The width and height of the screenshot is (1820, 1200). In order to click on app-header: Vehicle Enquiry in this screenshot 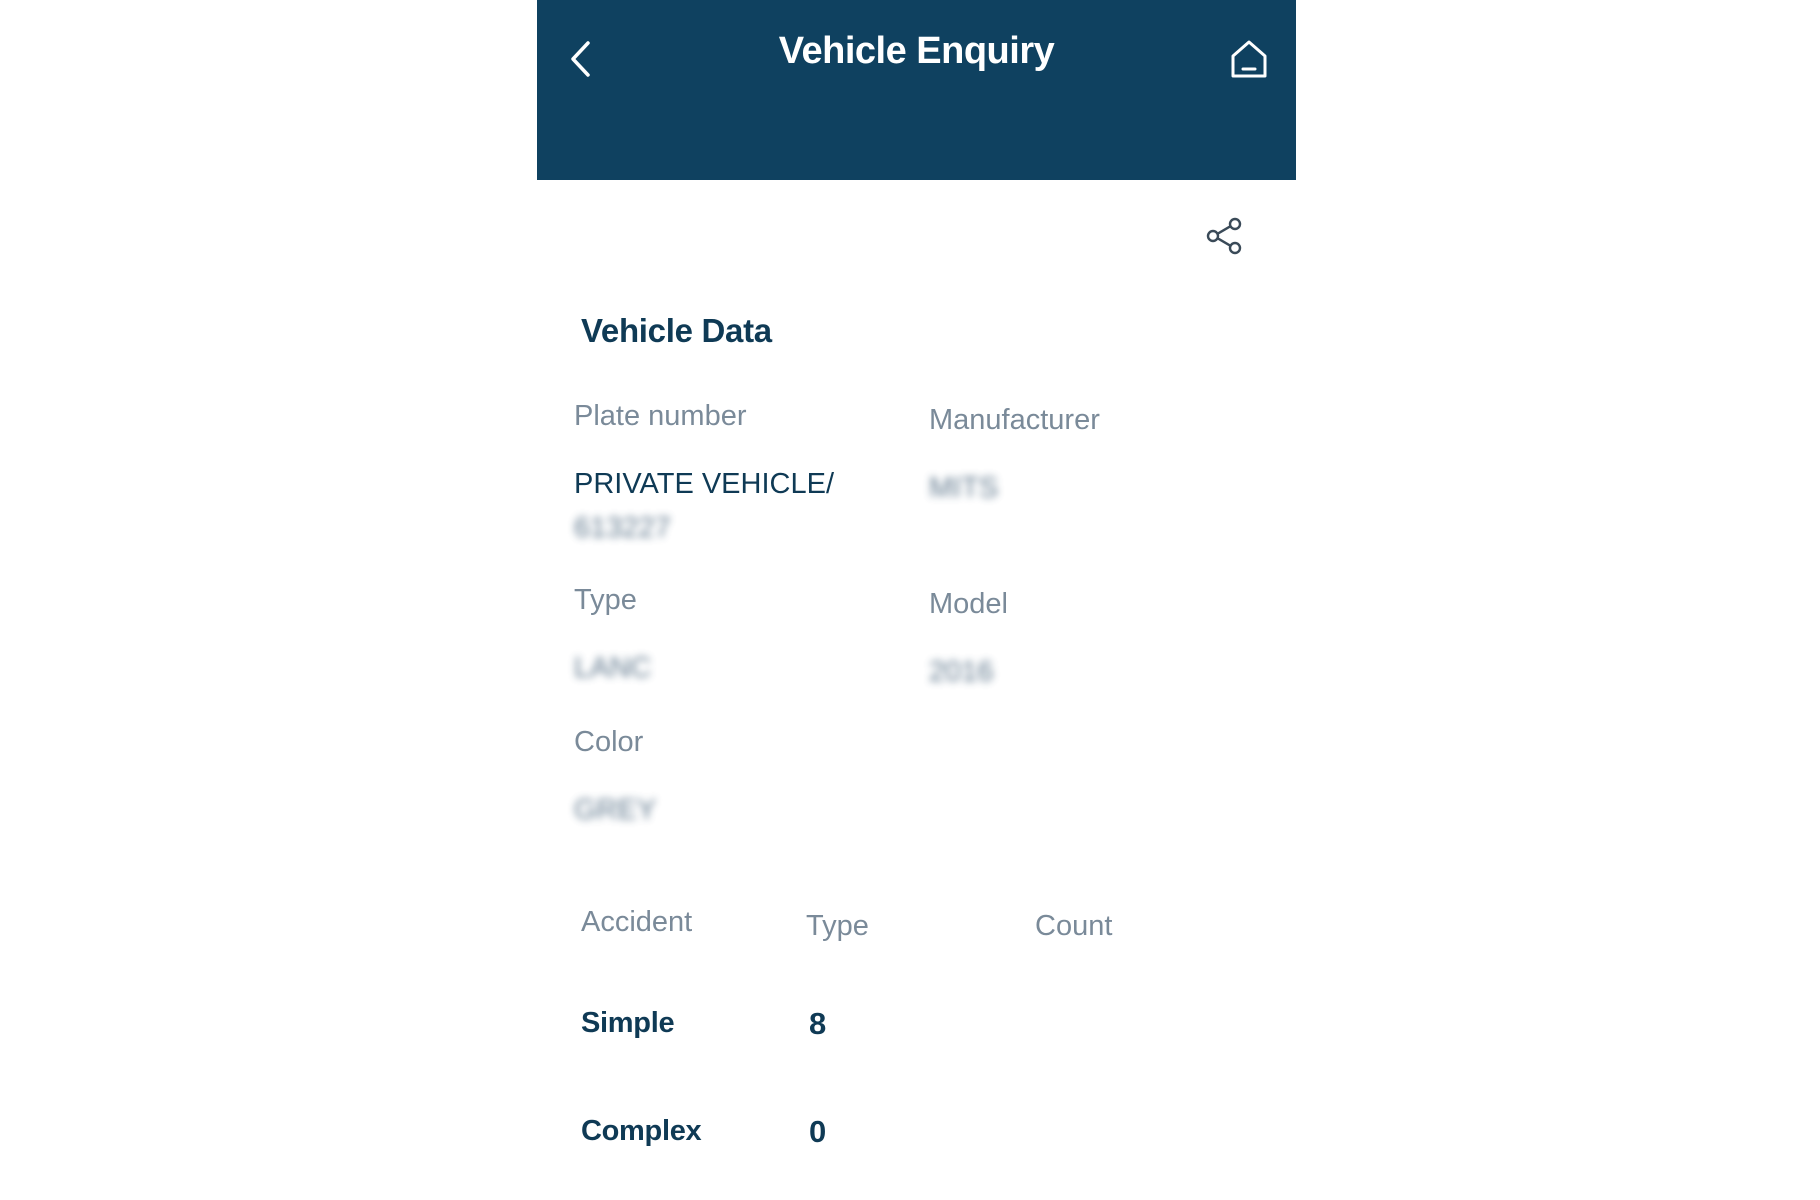, I will do `click(916, 90)`.